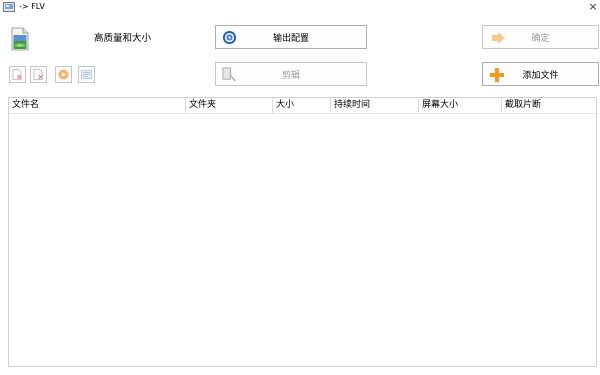  I want to click on remove-item-icon, so click(38, 74).